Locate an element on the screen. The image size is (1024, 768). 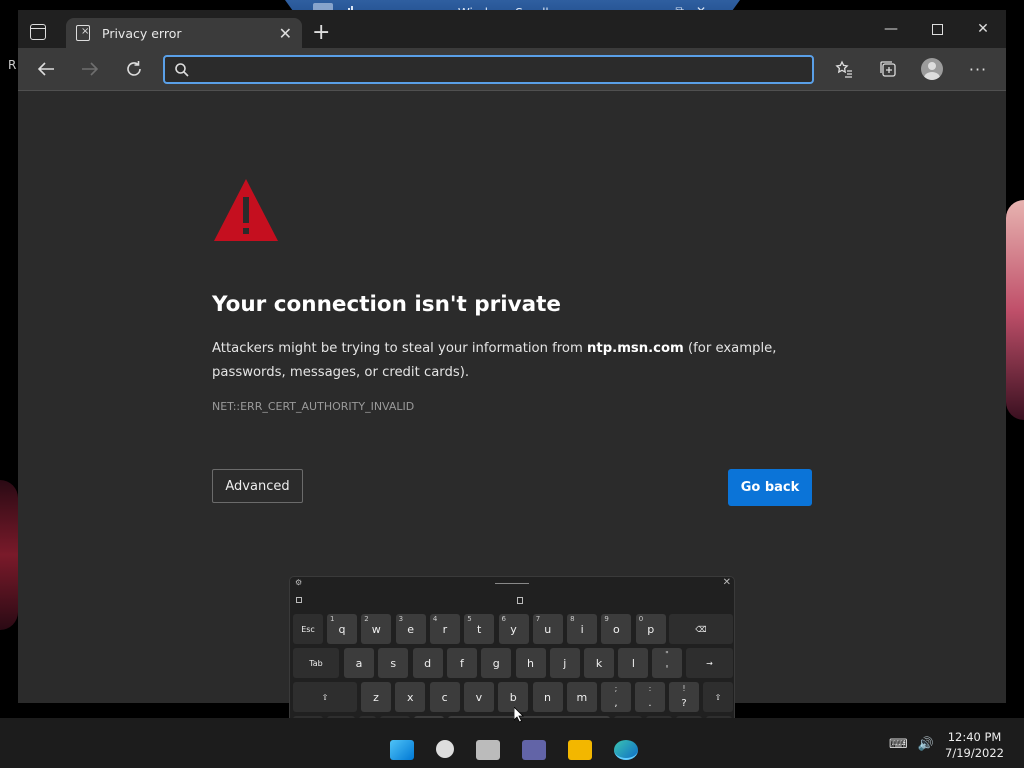
file-explorer-icon is located at coordinates (580, 750).